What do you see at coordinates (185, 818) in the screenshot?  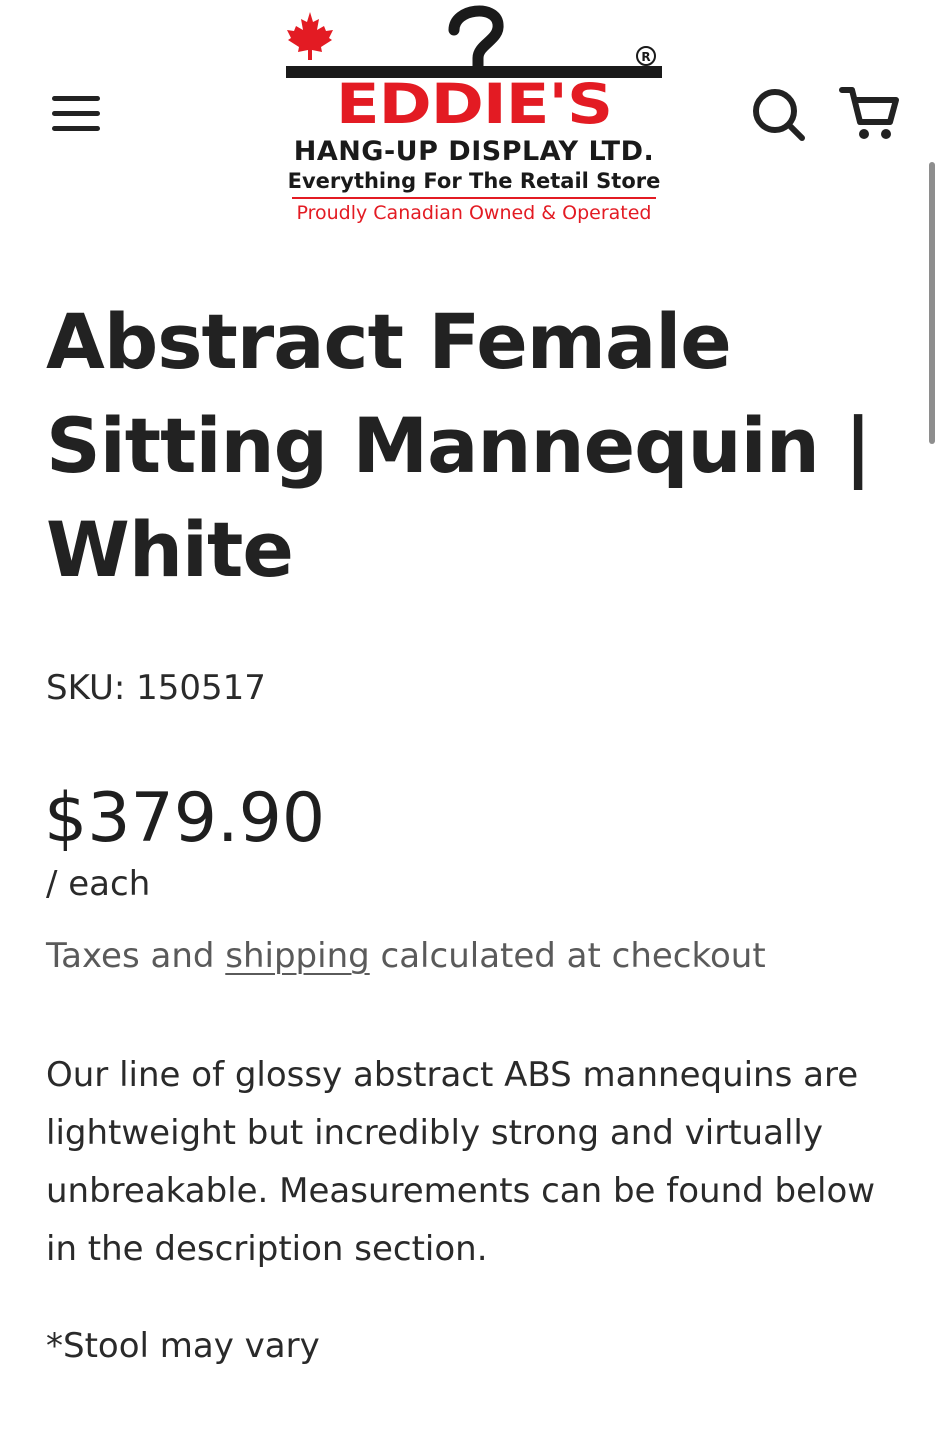 I see `product-price: $379.90` at bounding box center [185, 818].